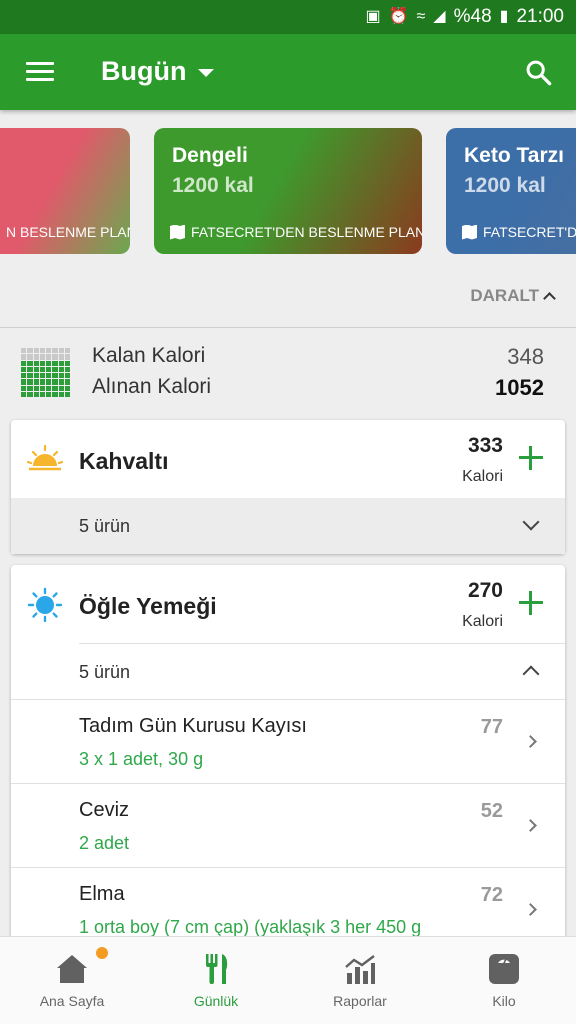 This screenshot has height=1024, width=576. I want to click on plan-source: FATSECRET'DEN BESLENME PLANLA, so click(306, 232).